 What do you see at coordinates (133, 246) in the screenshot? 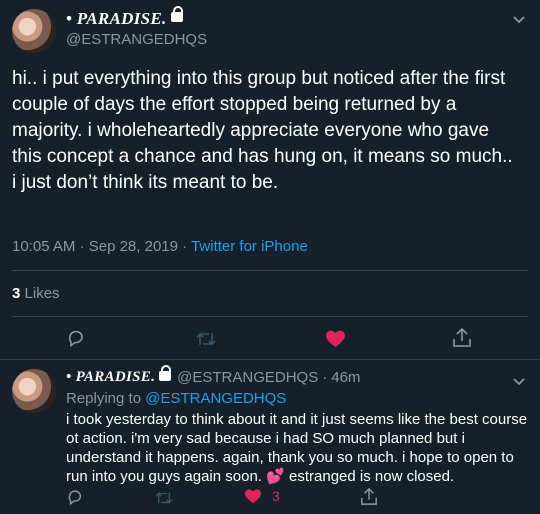
I see `tweet-date: Sep 28, 2019` at bounding box center [133, 246].